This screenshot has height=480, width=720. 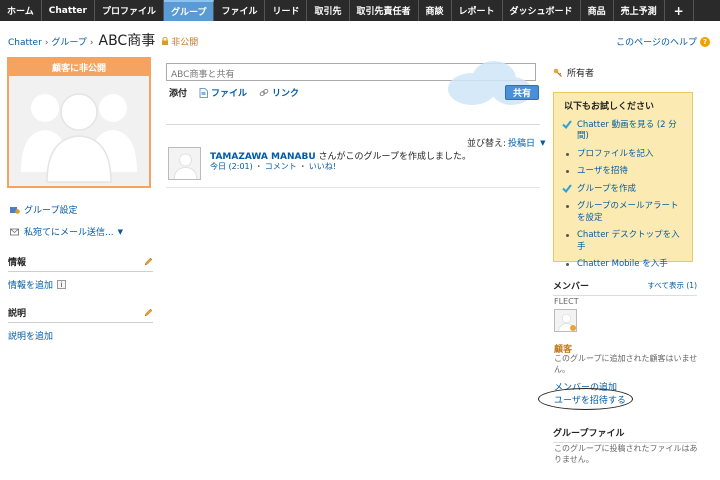 What do you see at coordinates (573, 72) in the screenshot?
I see `owner-row: 所有者` at bounding box center [573, 72].